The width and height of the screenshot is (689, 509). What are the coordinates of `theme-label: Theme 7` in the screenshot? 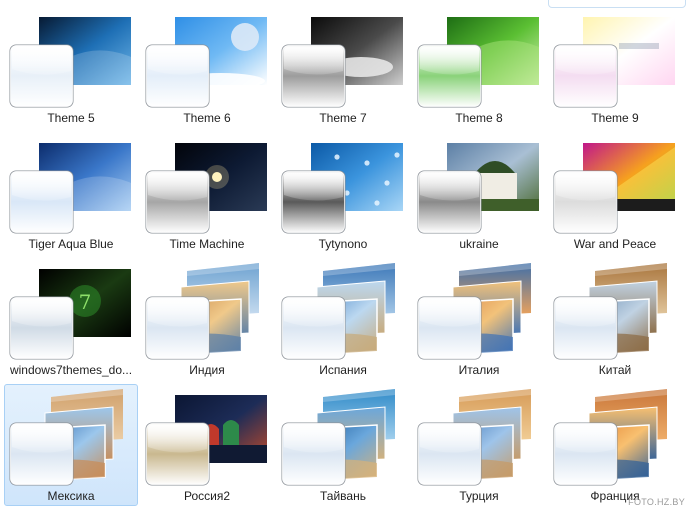 It's located at (343, 118).